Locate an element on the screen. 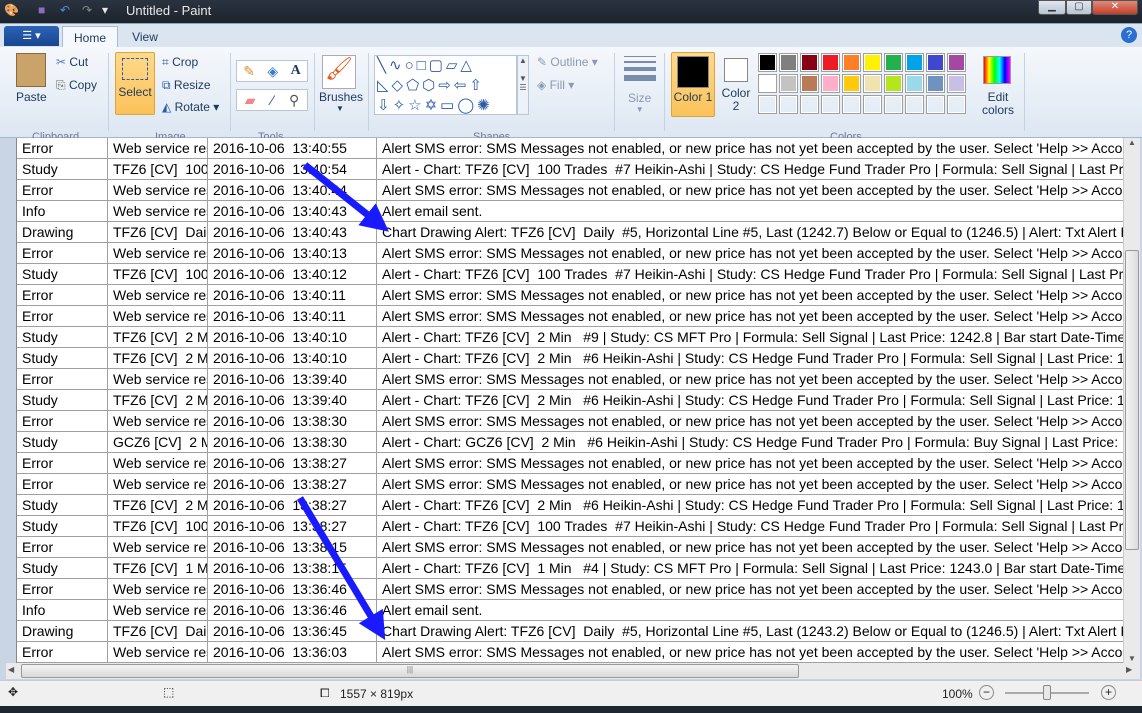 The width and height of the screenshot is (1142, 713). tab-view: View is located at coordinates (145, 37).